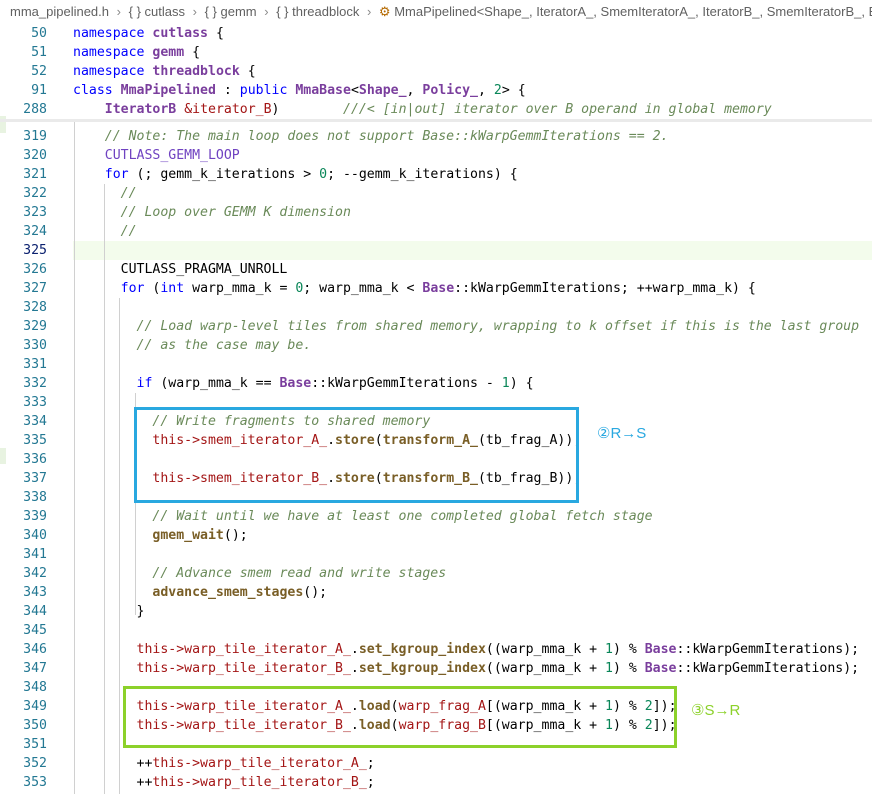 The height and width of the screenshot is (794, 872). Describe the element at coordinates (212, 212) in the screenshot. I see `code-text: // Loop over GEMM K dimension` at that location.